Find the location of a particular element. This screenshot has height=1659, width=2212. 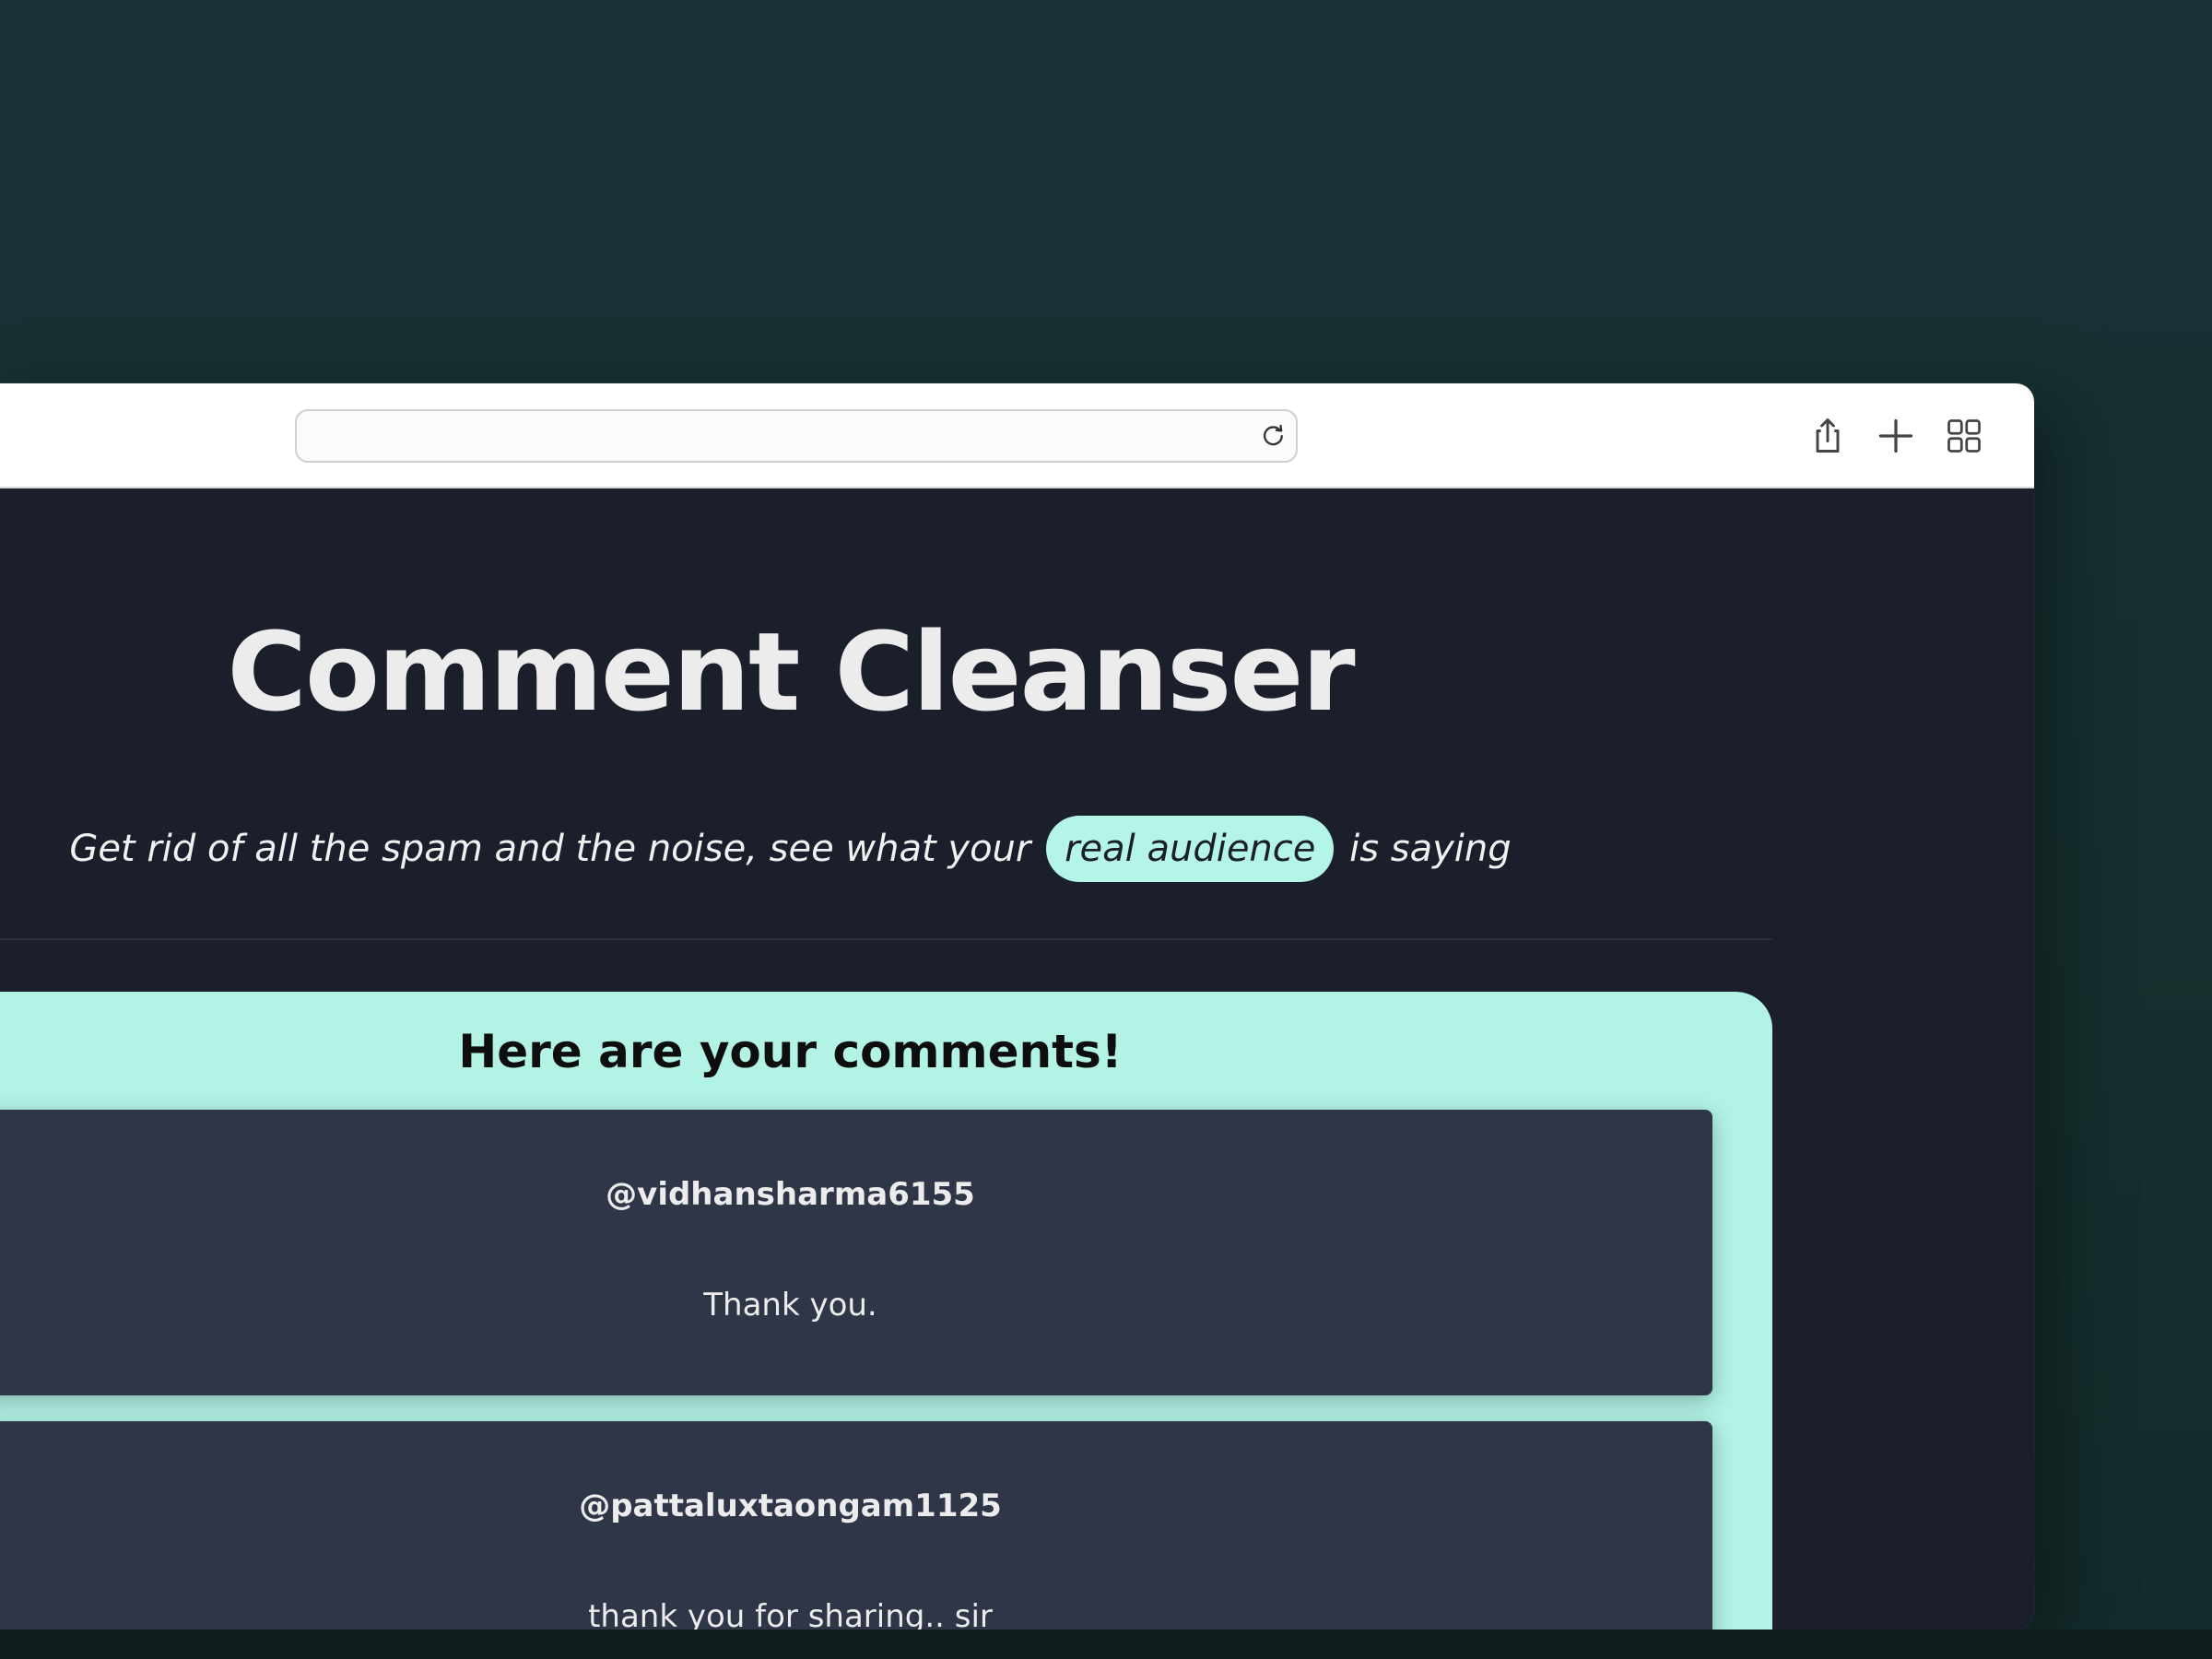

comment-text: thank you for sharing.. sir is located at coordinates (790, 1614).